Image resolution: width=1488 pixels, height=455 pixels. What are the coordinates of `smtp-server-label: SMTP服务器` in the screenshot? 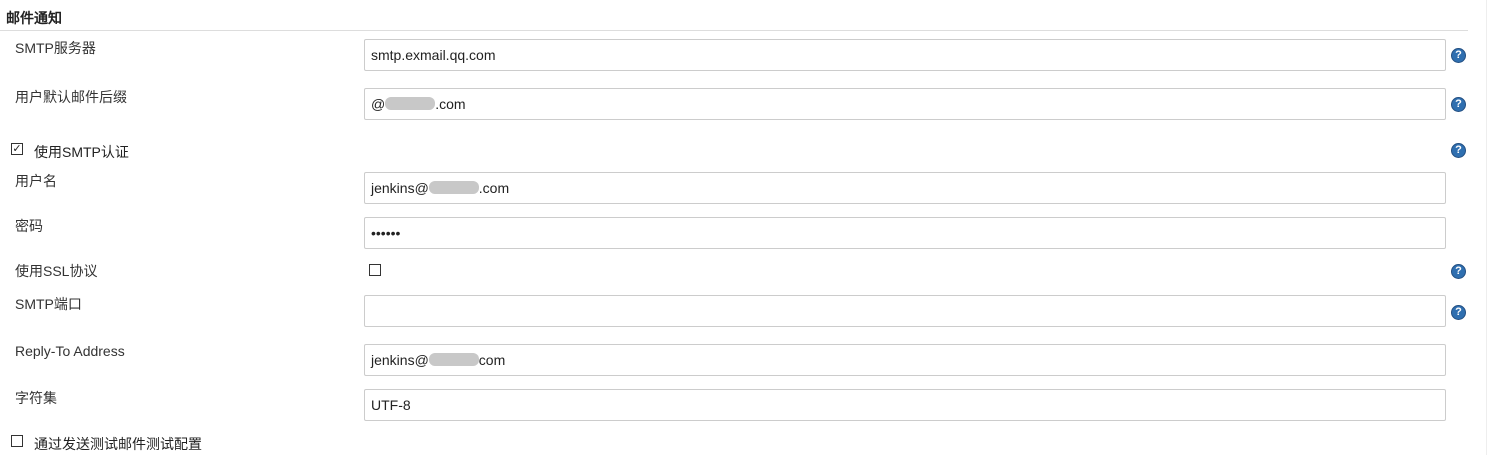 It's located at (55, 48).